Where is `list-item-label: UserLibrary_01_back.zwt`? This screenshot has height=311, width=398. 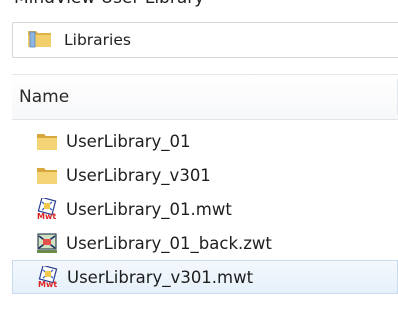
list-item-label: UserLibrary_01_back.zwt is located at coordinates (169, 243).